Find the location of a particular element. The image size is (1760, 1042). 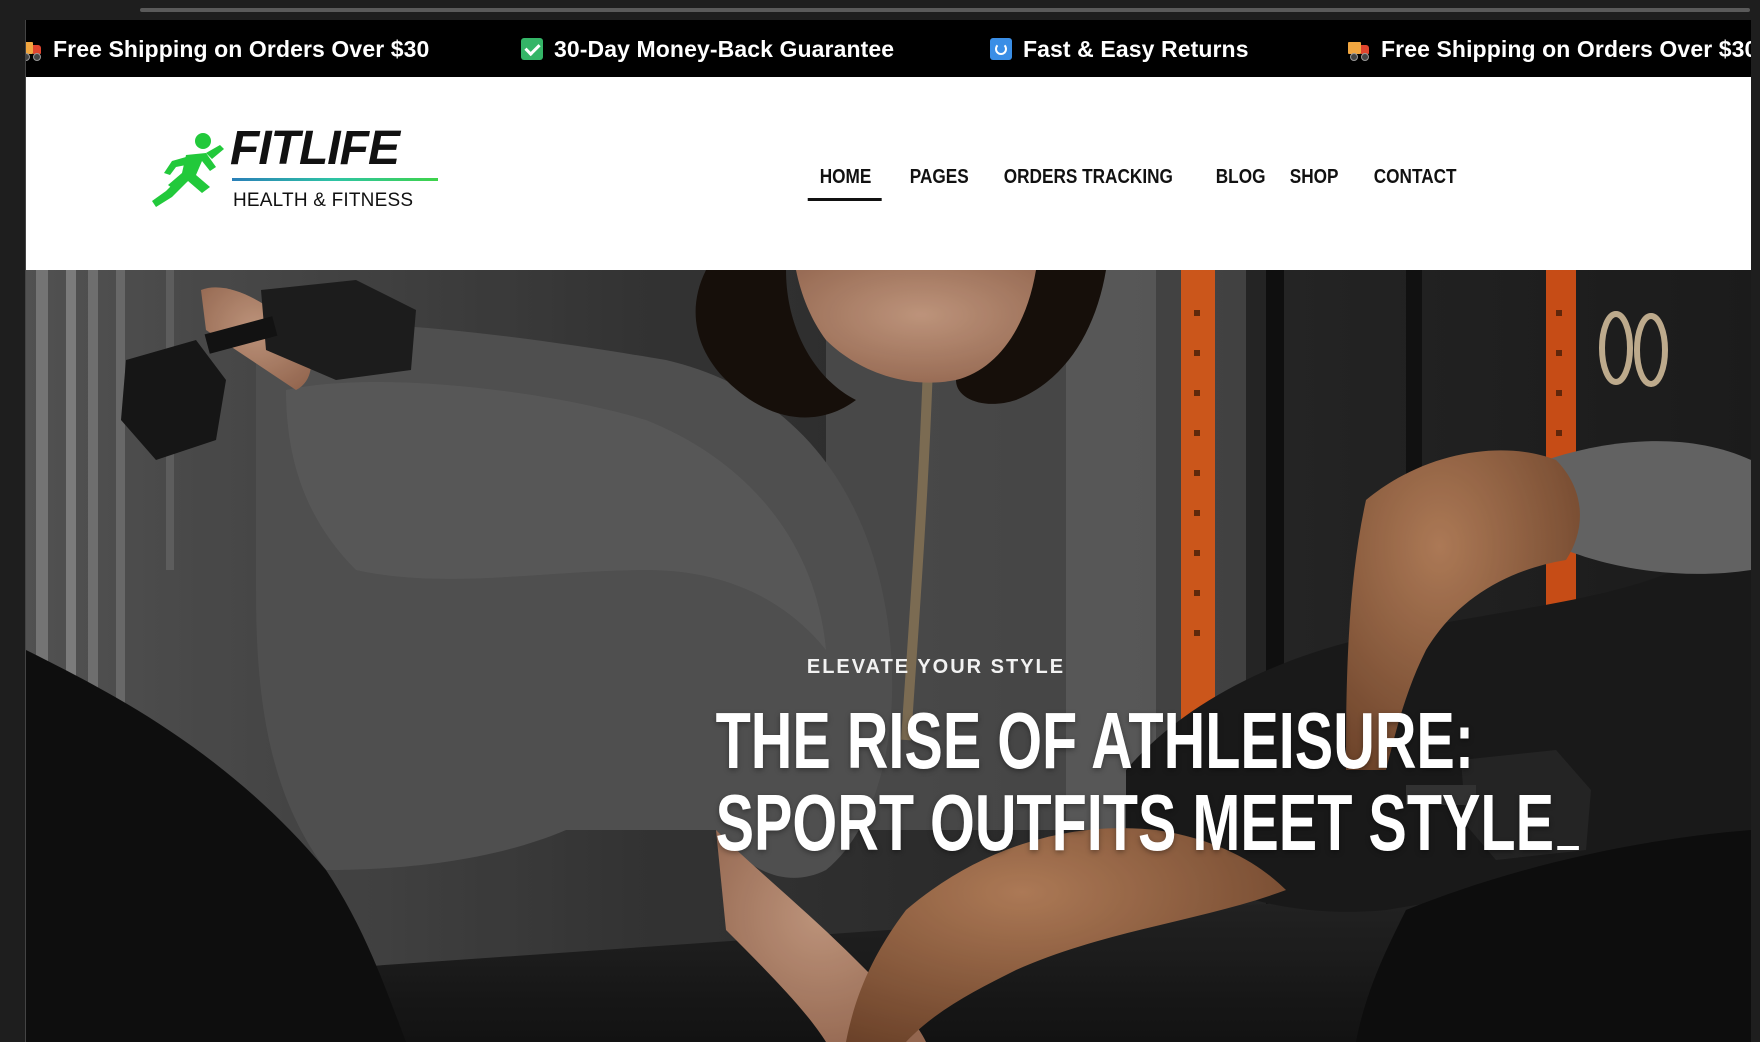

nav-item-orders-tracking: ORDERS TRACKING is located at coordinates (1081, 177).